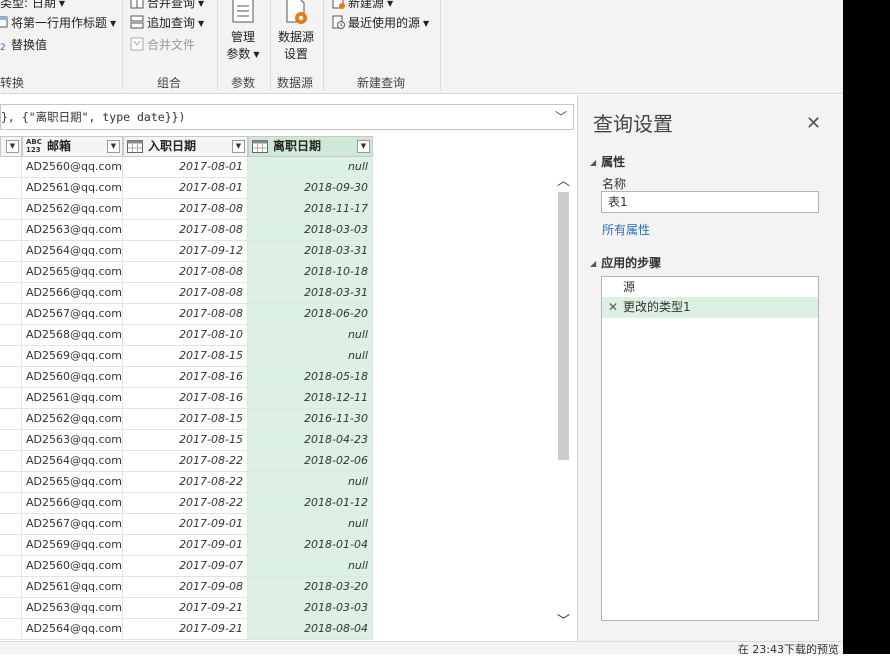  I want to click on table-row: AD2561@qq.com 2017-09-08 2018-03-20, so click(186, 587).